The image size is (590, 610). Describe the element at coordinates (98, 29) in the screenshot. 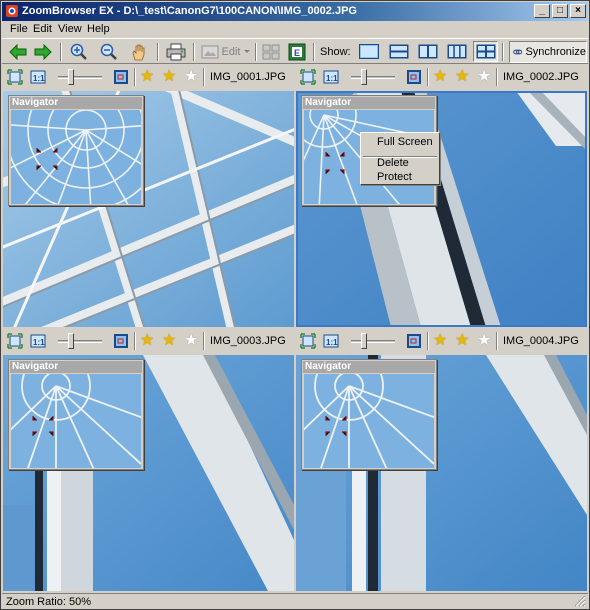

I see `menu-help: Help` at that location.